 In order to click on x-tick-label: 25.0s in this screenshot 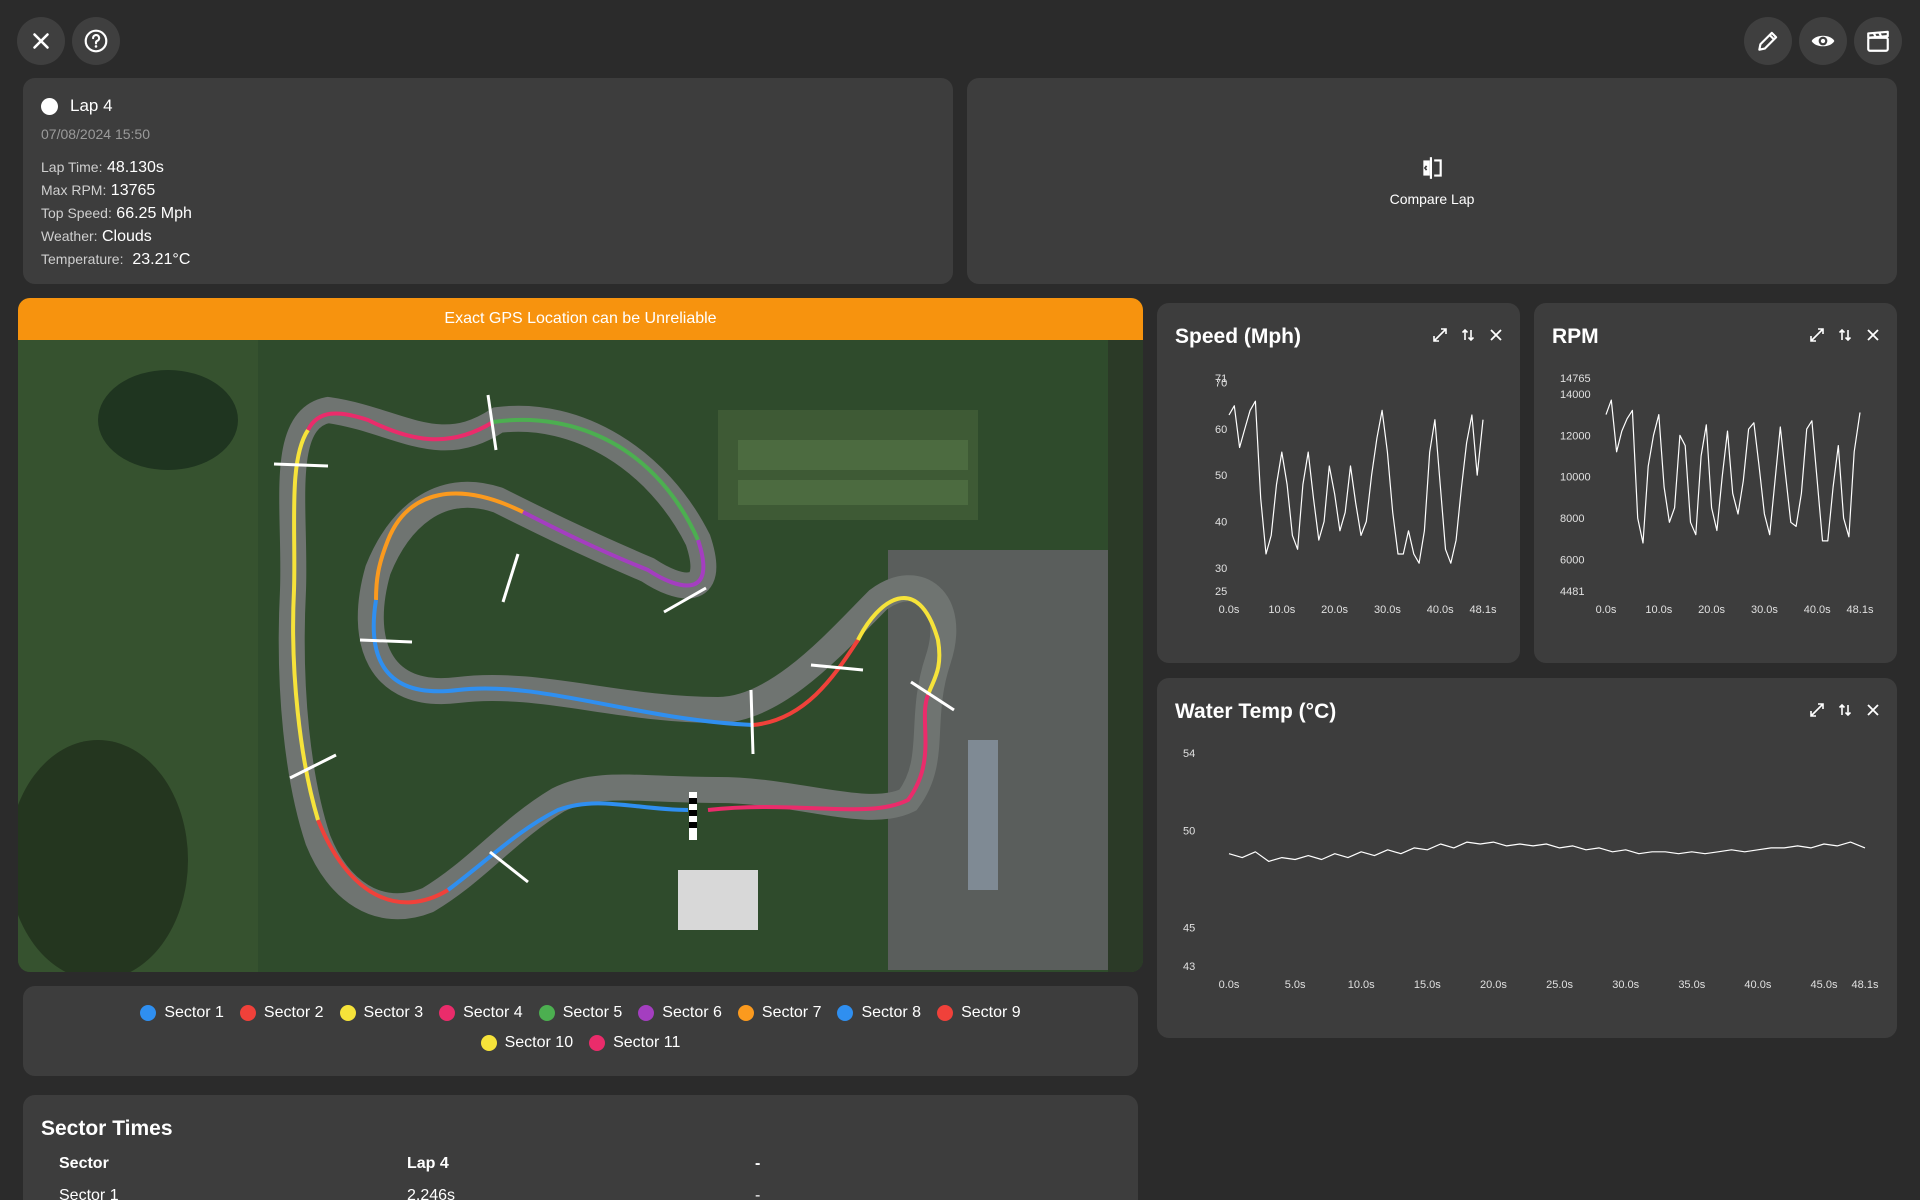, I will do `click(1559, 985)`.